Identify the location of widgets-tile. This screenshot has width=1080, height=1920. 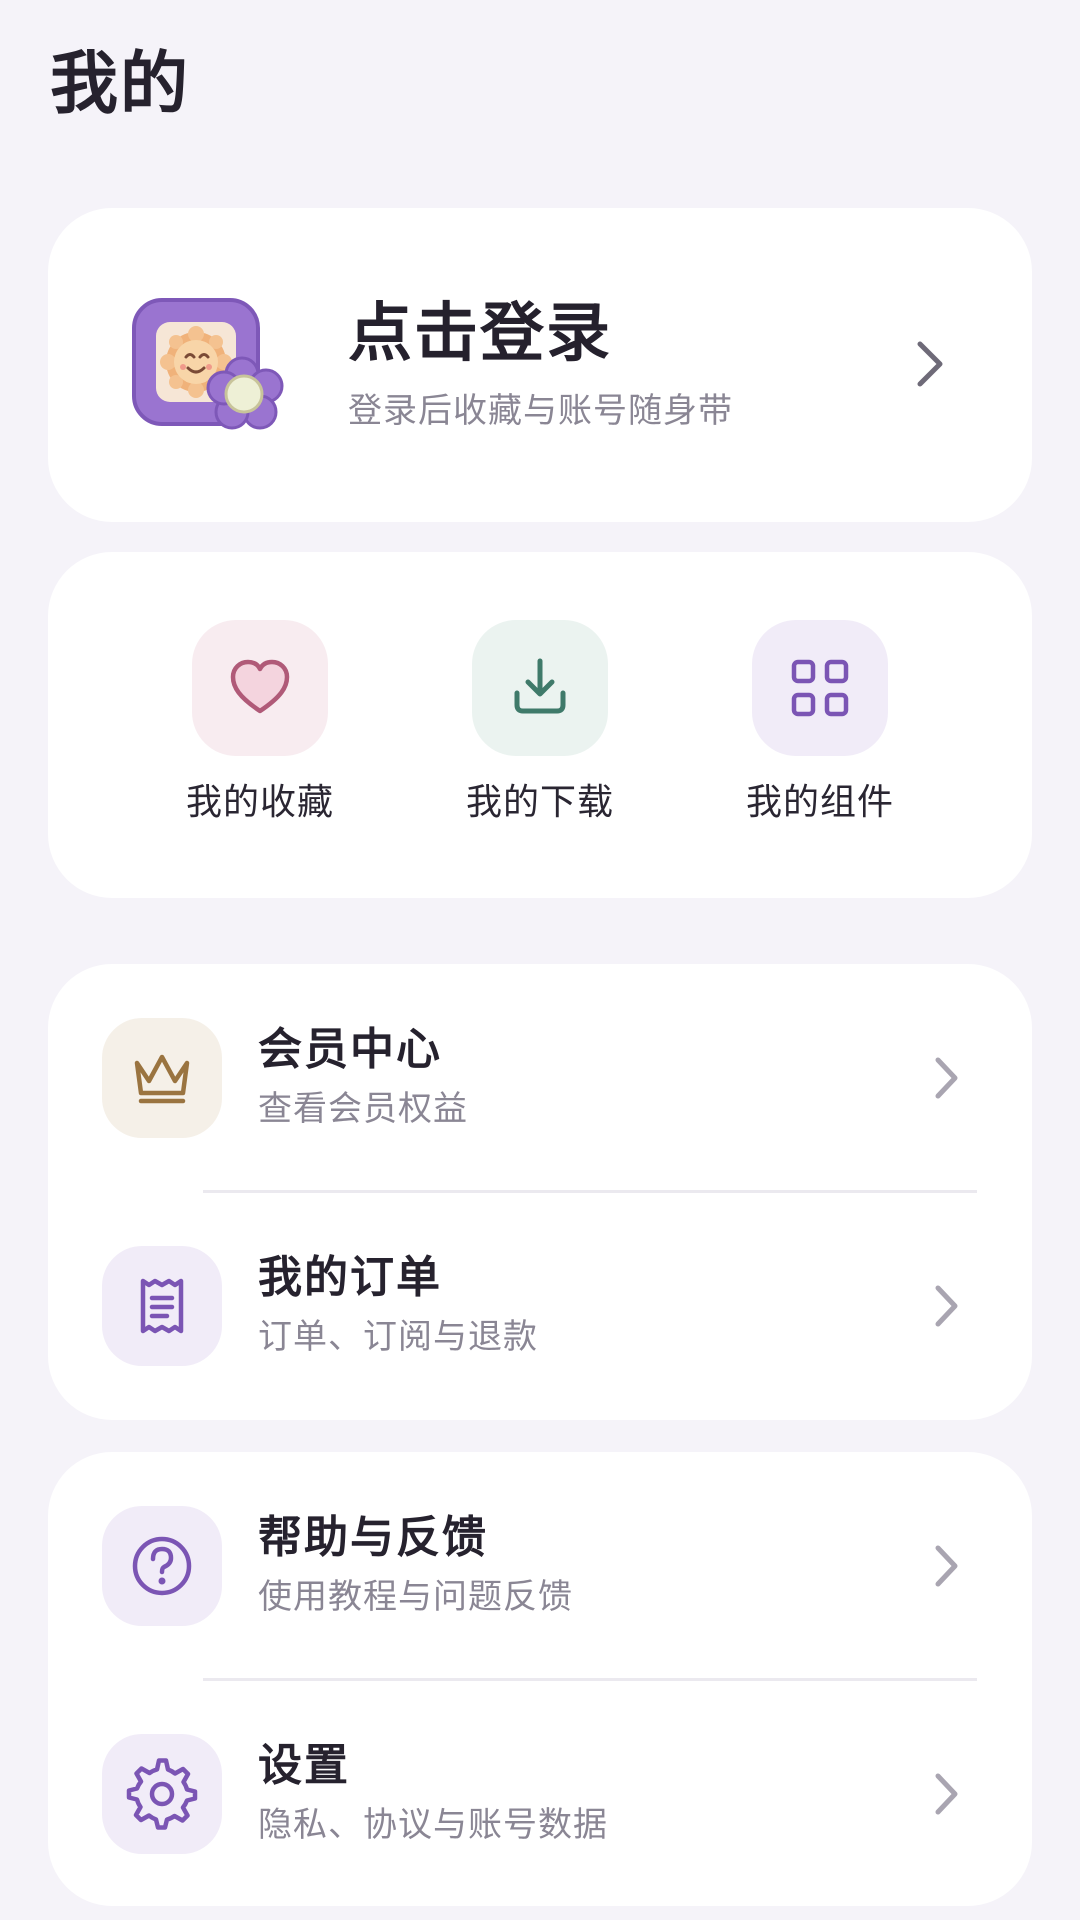
(820, 688).